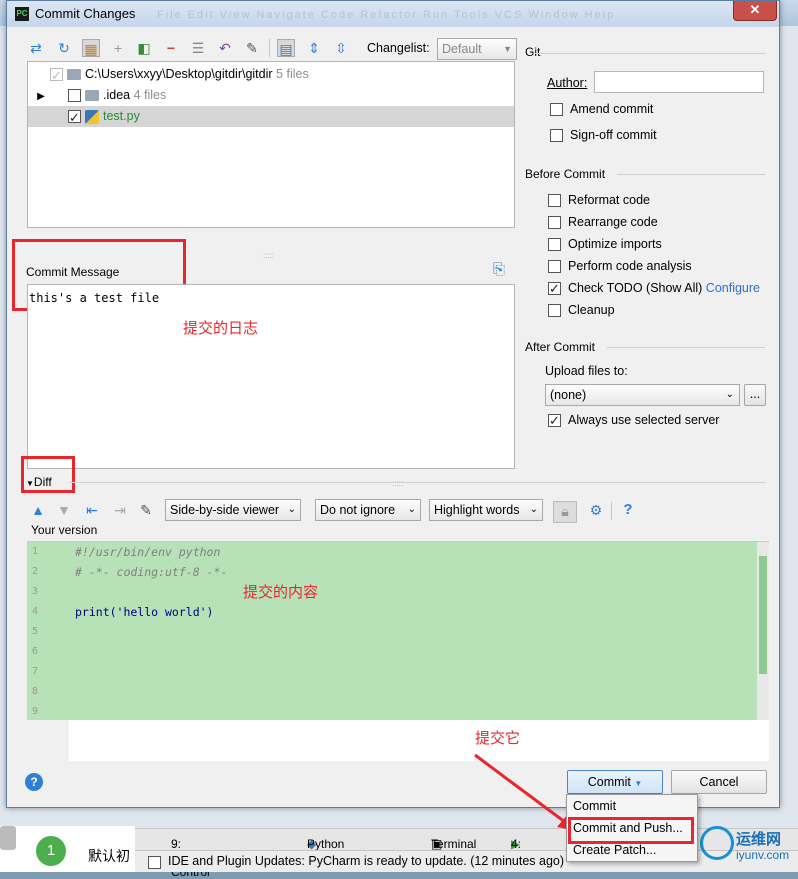 This screenshot has height=879, width=798. What do you see at coordinates (286, 48) in the screenshot?
I see `group-by-directory-icon: ▤` at bounding box center [286, 48].